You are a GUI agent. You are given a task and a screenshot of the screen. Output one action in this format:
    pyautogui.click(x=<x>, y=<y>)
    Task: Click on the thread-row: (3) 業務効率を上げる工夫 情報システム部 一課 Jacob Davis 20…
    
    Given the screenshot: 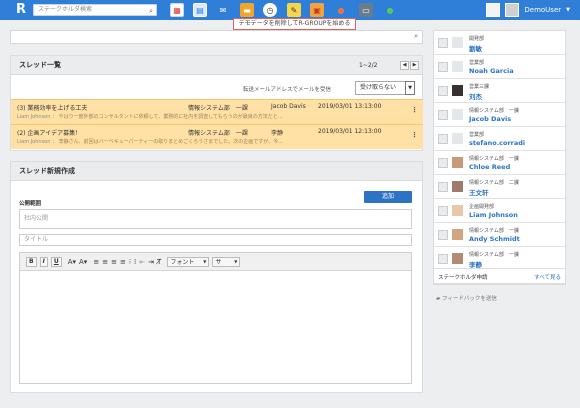 What is the action you would take?
    pyautogui.click(x=217, y=111)
    